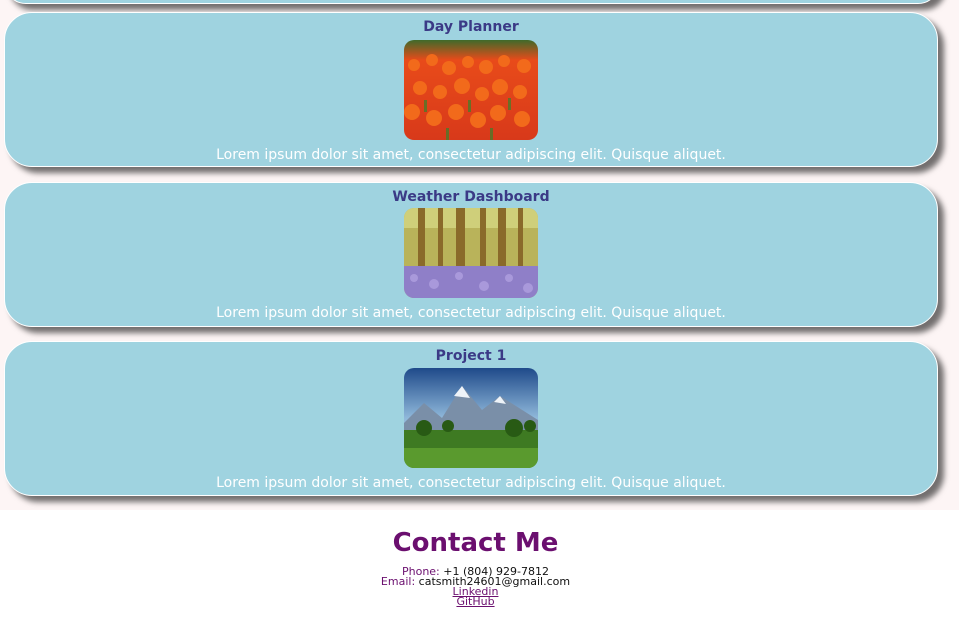 This screenshot has height=619, width=959. Describe the element at coordinates (398, 581) in the screenshot. I see `email-label: Email:` at that location.